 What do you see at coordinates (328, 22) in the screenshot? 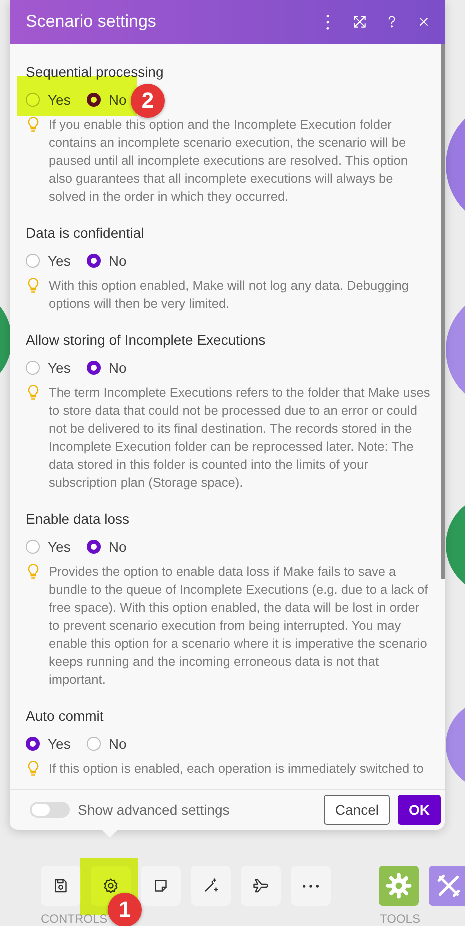
I see `kebab-icon` at bounding box center [328, 22].